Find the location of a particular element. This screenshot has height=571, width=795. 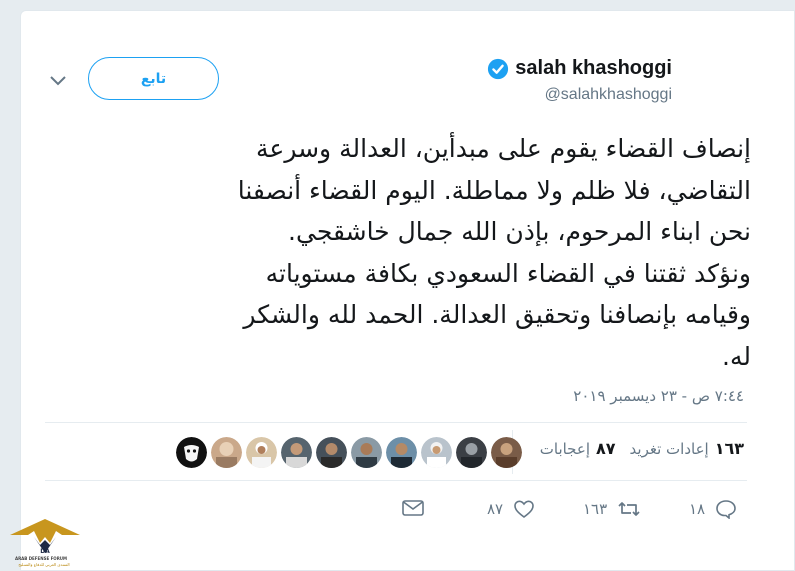

likes-stat: ٨٧ إعجابات is located at coordinates (578, 448).